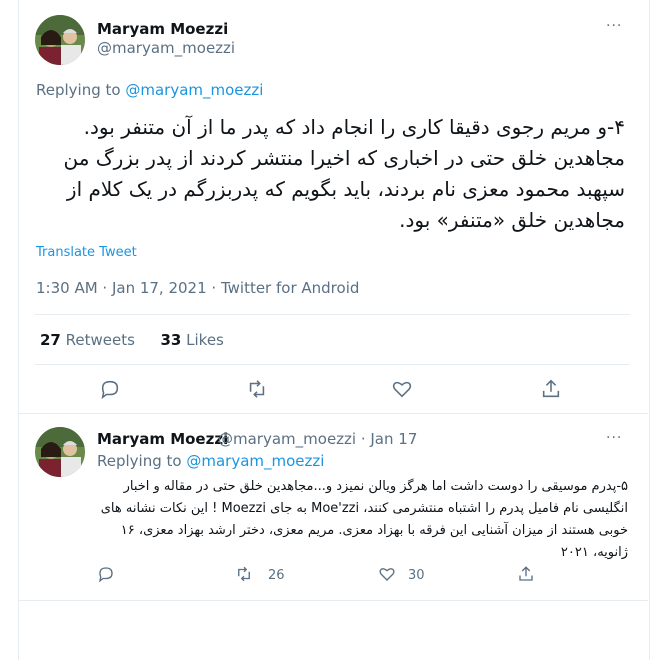 This screenshot has height=660, width=660. I want to click on reply-author-name: Maryam Moezzi, so click(162, 439).